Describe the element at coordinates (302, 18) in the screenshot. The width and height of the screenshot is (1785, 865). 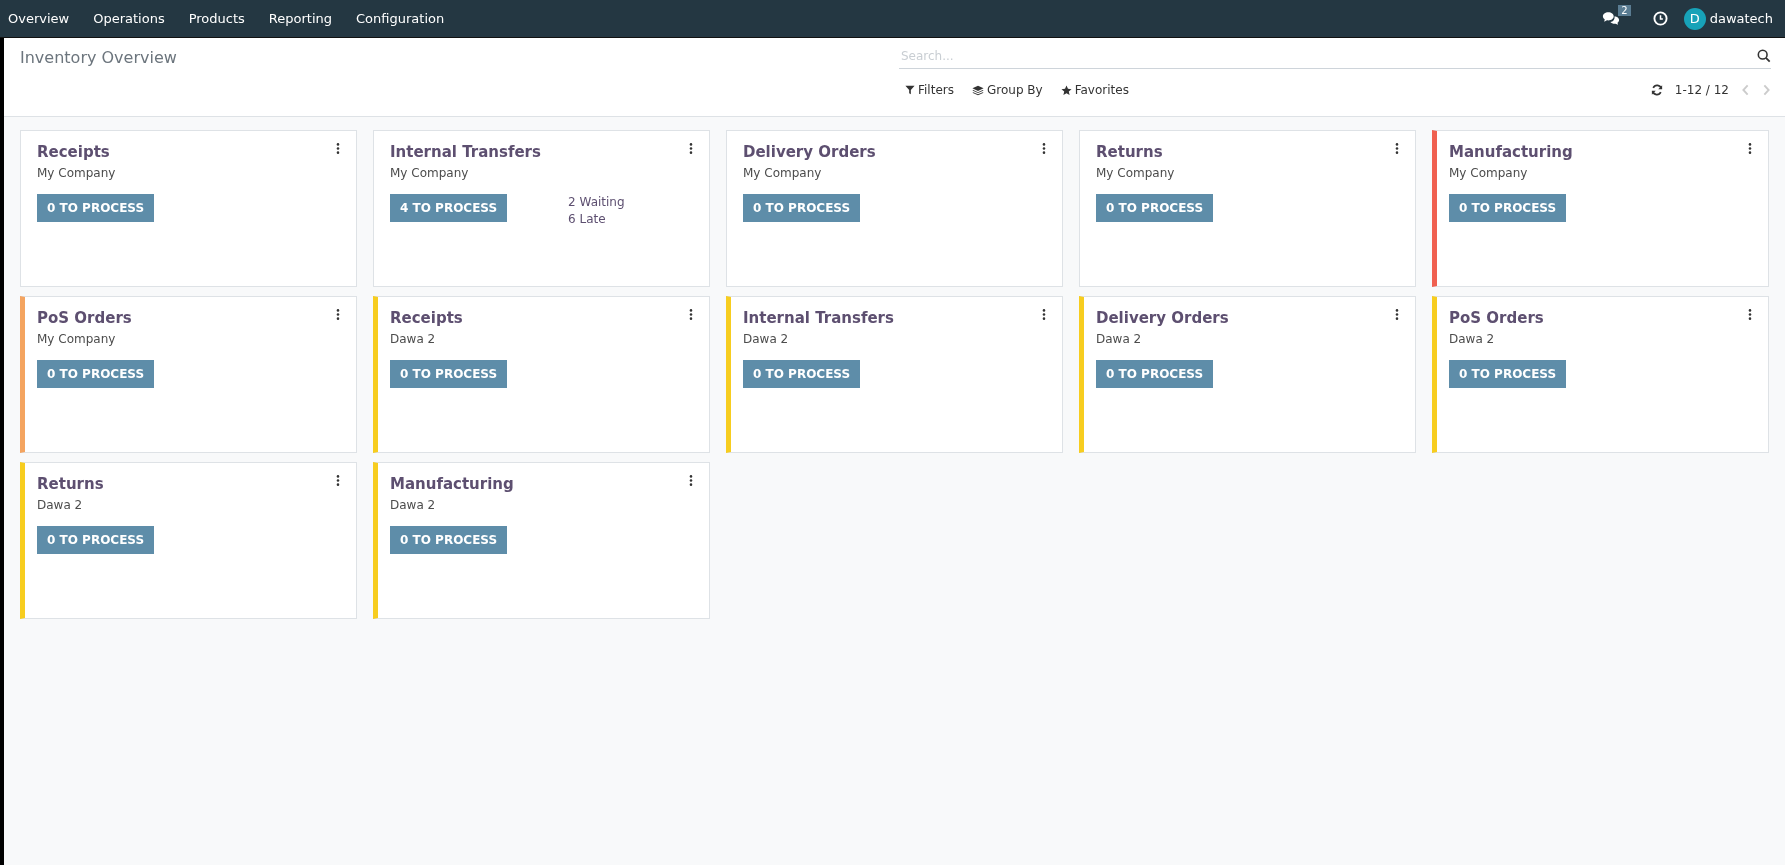
I see `menu-item: Reporting` at that location.